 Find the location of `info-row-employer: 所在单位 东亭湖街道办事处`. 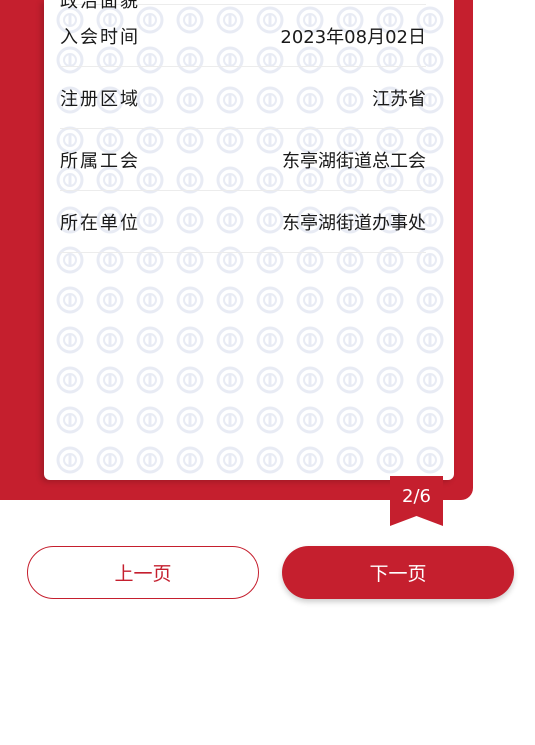

info-row-employer: 所在单位 东亭湖街道办事处 is located at coordinates (243, 222).